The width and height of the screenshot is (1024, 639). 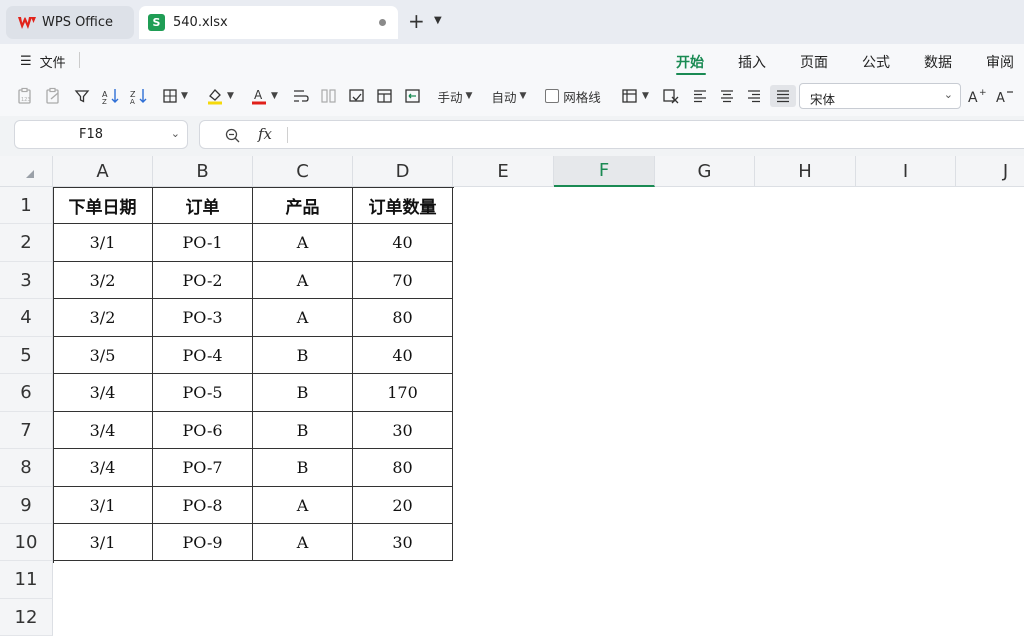 I want to click on name-box: F18 ⌄, so click(x=101, y=134).